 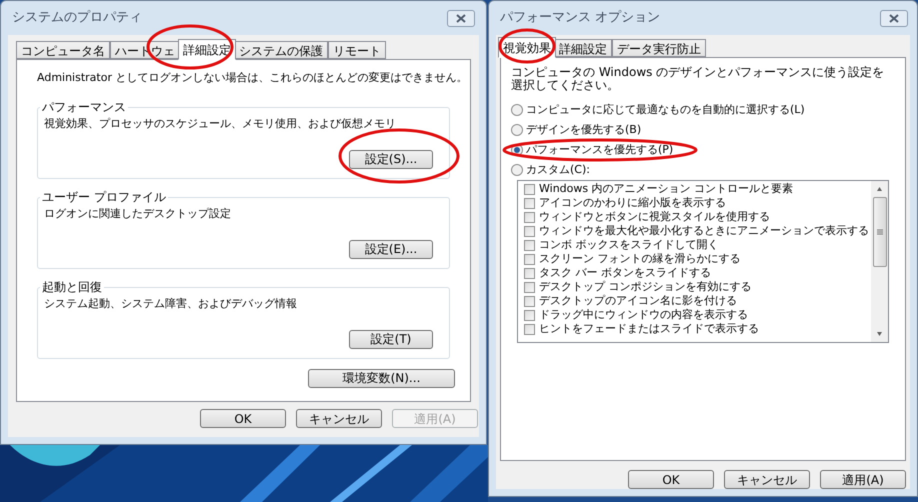 I want to click on effect-option: ヒントをフェードまたはスライドで表示する, so click(x=697, y=329).